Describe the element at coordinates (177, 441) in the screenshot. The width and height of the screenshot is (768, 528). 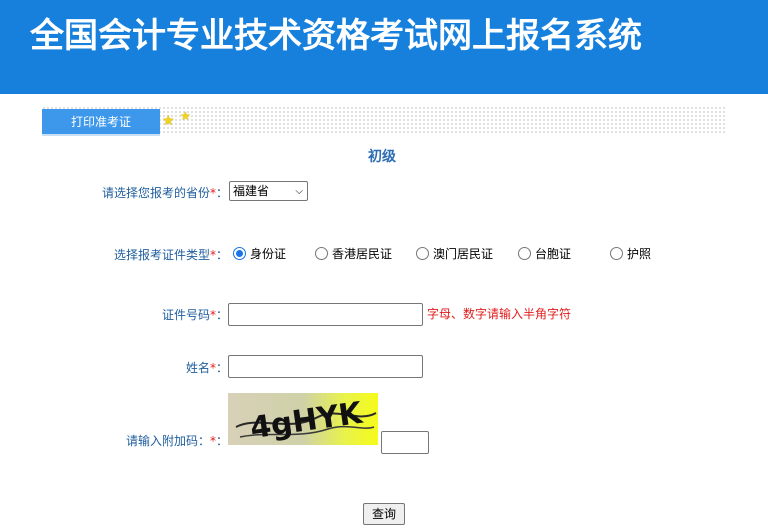
I see `captcha-label: 请输入附加码：*：` at that location.